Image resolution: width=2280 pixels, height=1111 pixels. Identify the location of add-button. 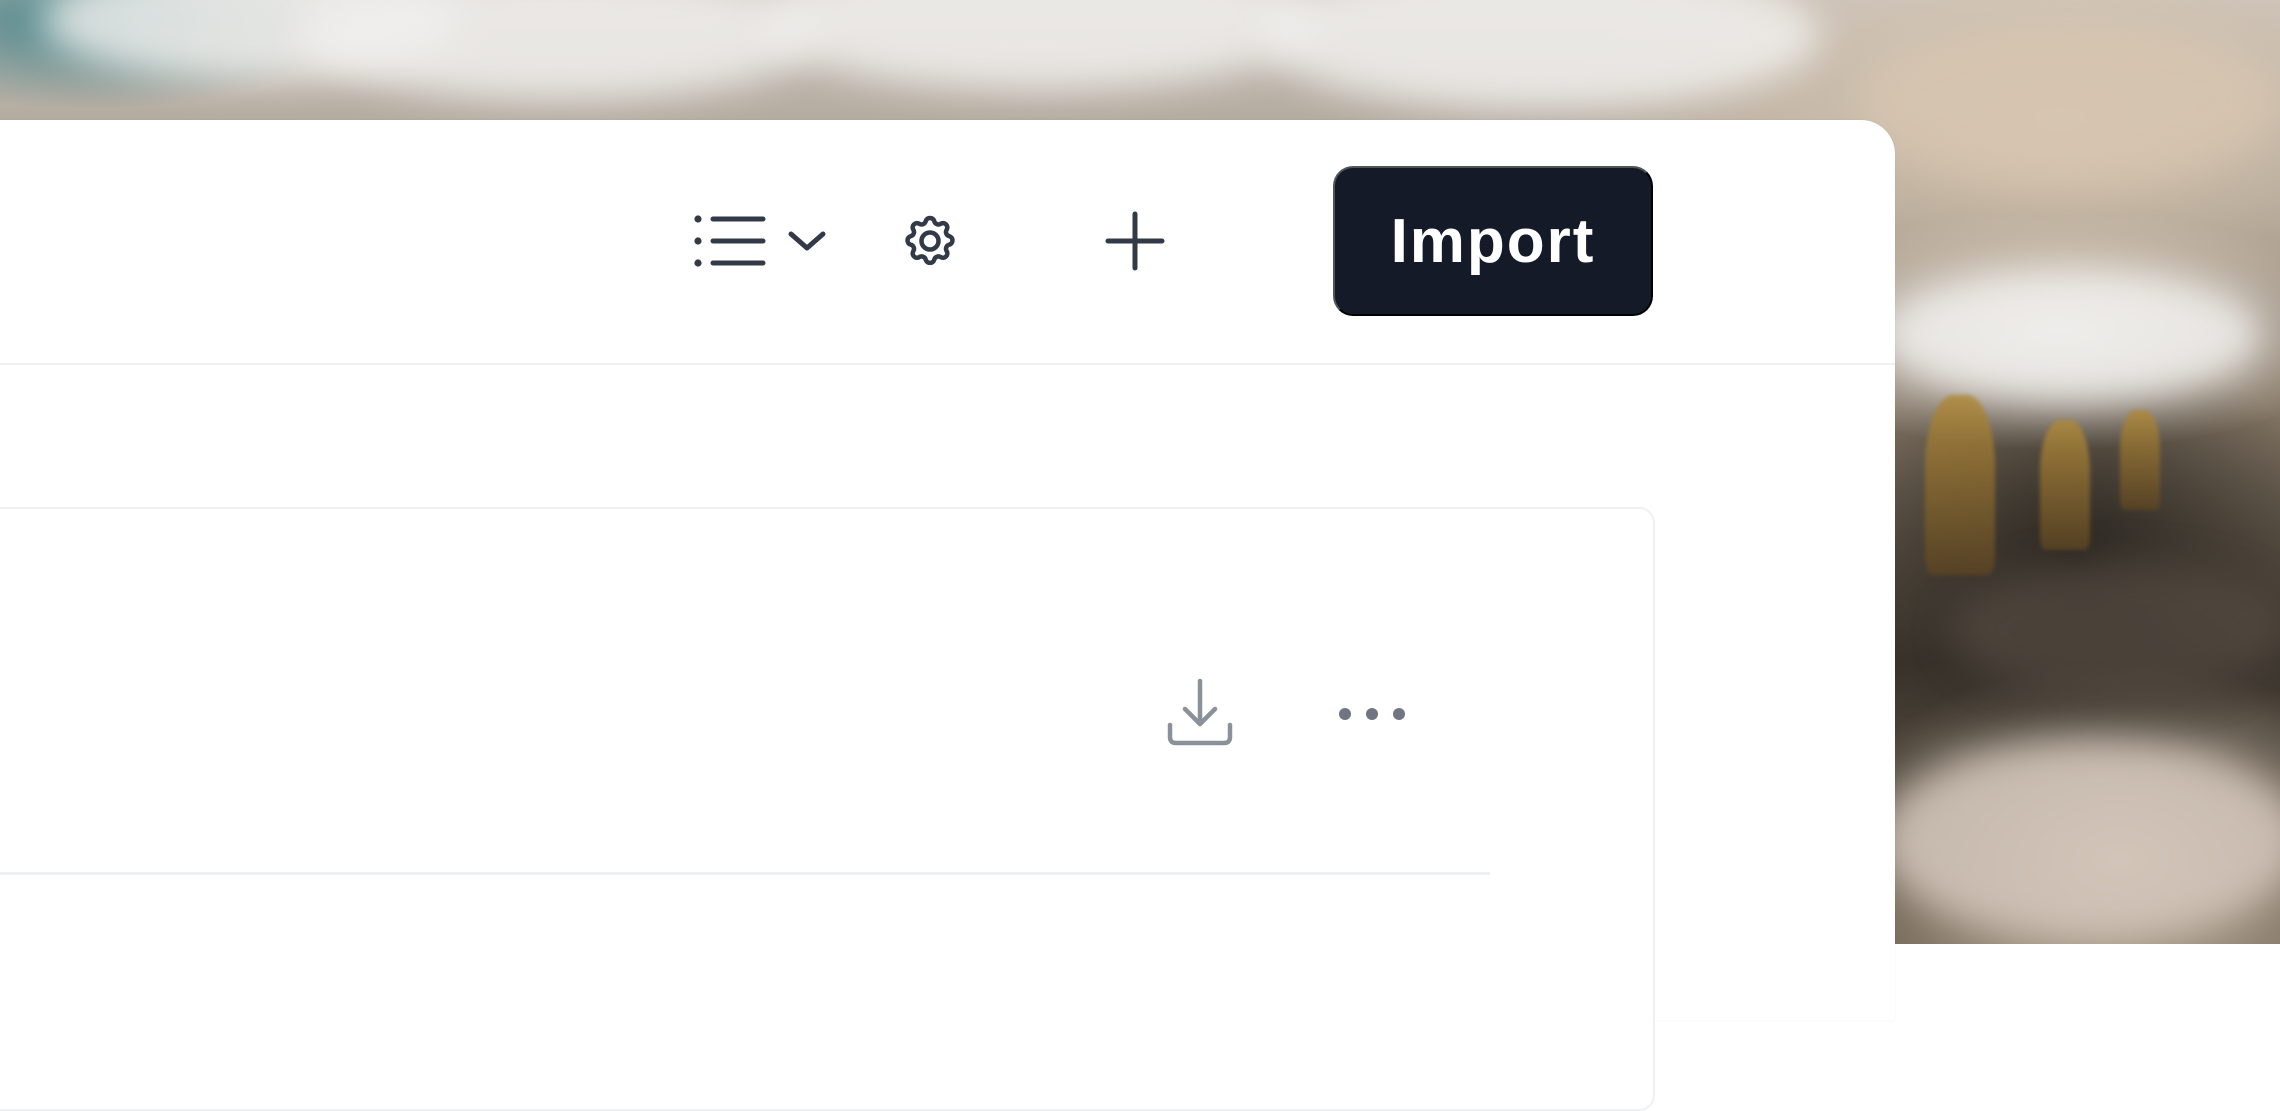
(1135, 241).